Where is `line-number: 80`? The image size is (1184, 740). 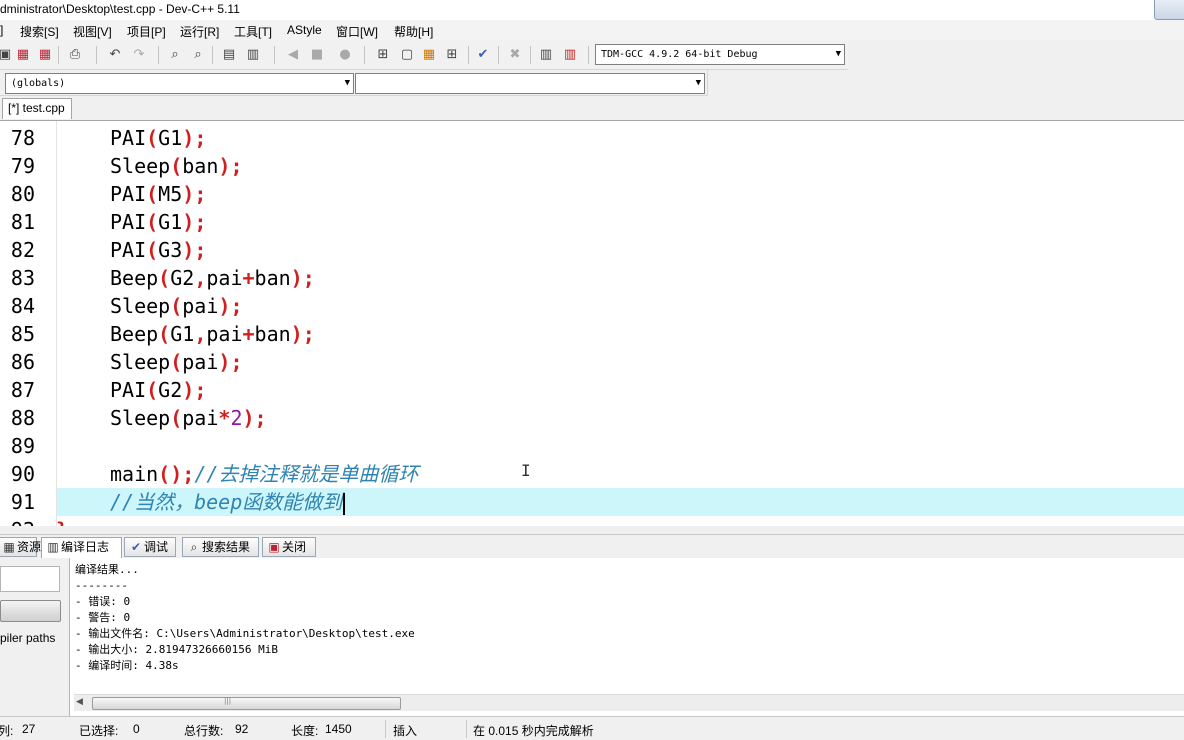 line-number: 80 is located at coordinates (22, 194).